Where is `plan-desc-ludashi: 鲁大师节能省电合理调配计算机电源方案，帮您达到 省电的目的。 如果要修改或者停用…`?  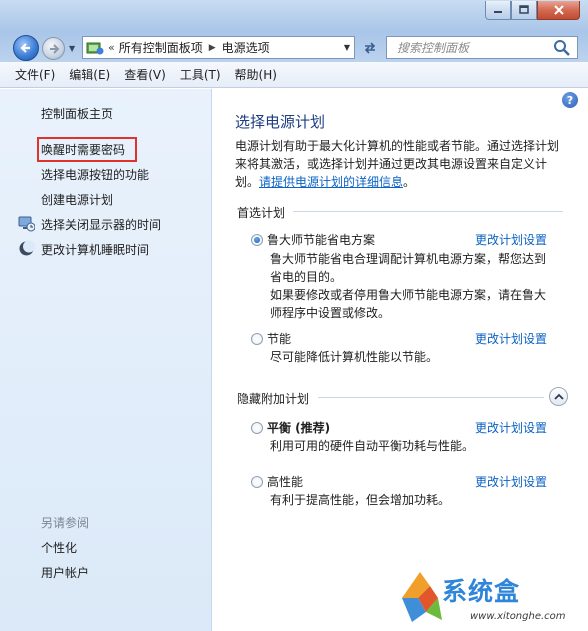
plan-desc-ludashi: 鲁大师节能省电合理调配计算机电源方案，帮您达到 省电的目的。 如果要修改或者停用… is located at coordinates (420, 286).